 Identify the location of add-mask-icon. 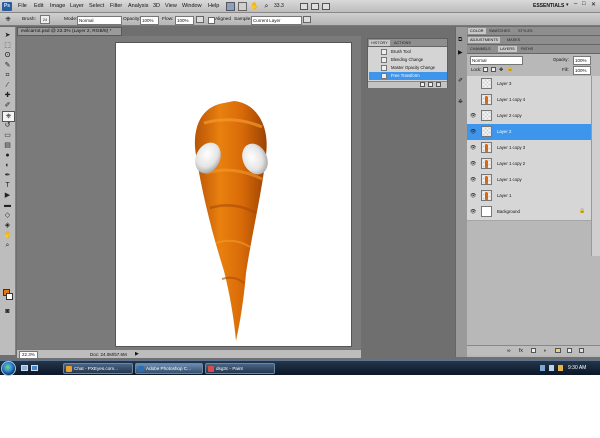
(533, 350).